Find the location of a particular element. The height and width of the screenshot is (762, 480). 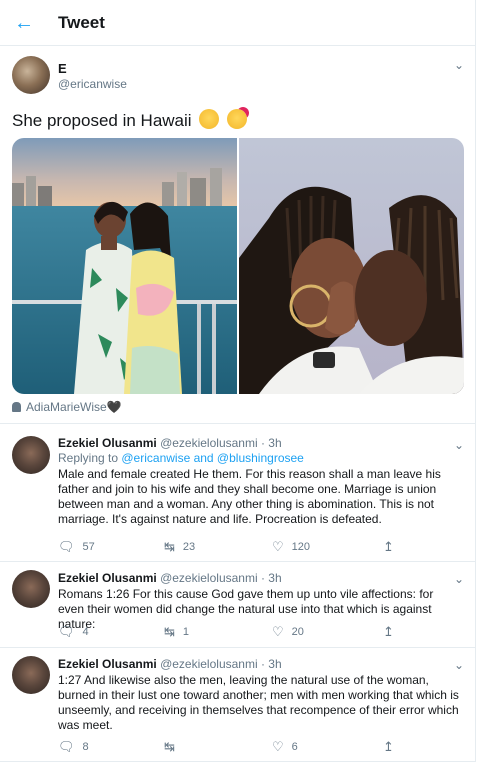

replying-to-link: @ericanwise and @blushingrosee is located at coordinates (212, 458).